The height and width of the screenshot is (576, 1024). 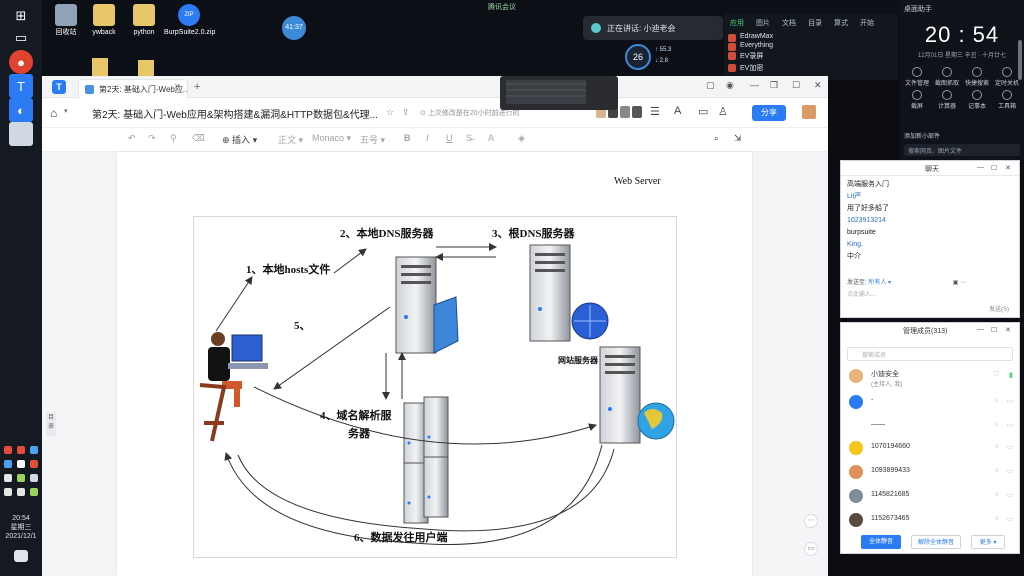 I want to click on redo-icon: ↷, so click(x=152, y=138).